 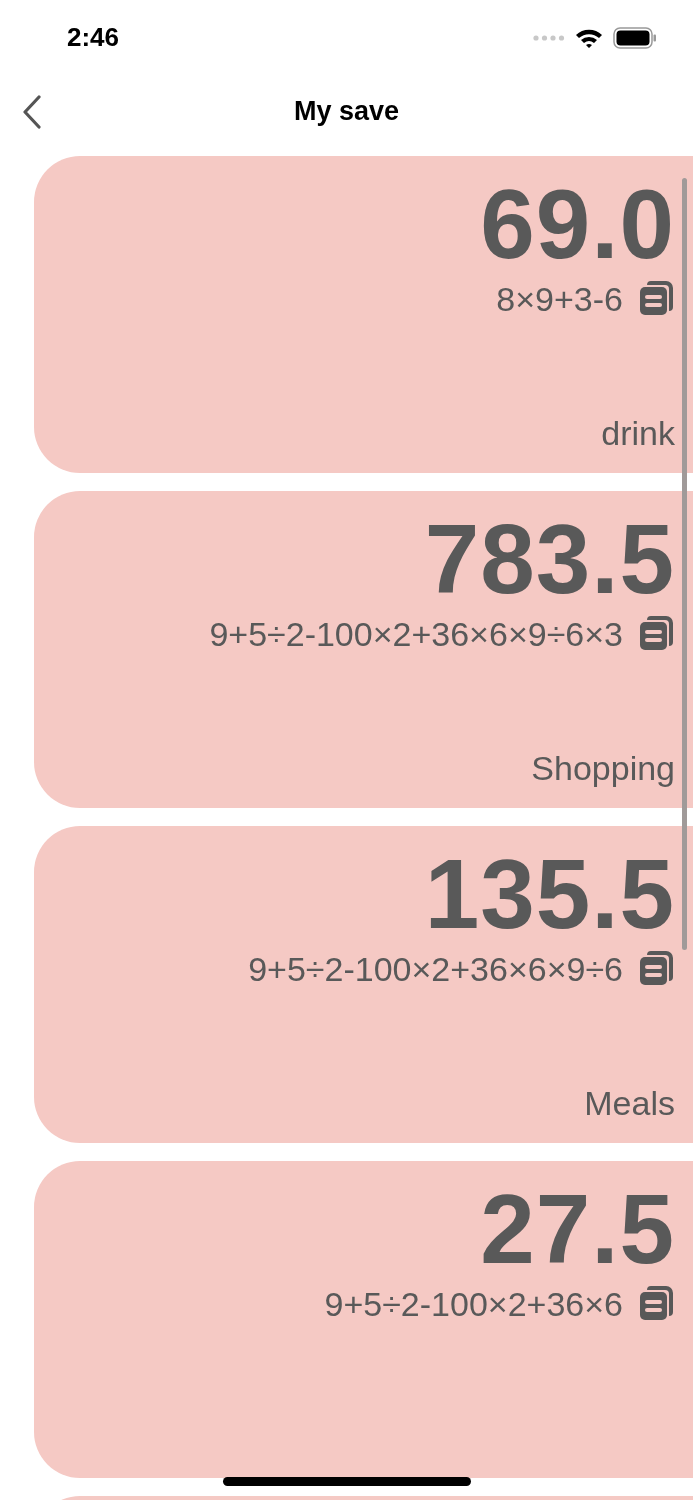 What do you see at coordinates (577, 1229) in the screenshot?
I see `result-value: 27.5` at bounding box center [577, 1229].